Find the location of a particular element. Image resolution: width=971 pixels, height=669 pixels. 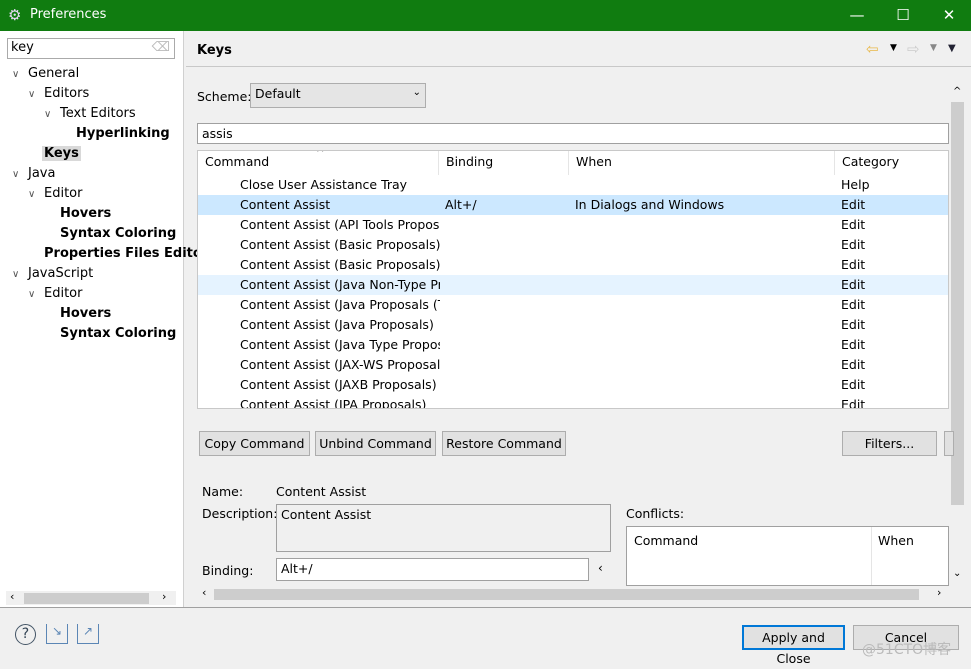

back-menu-icon: ▼ is located at coordinates (893, 48).